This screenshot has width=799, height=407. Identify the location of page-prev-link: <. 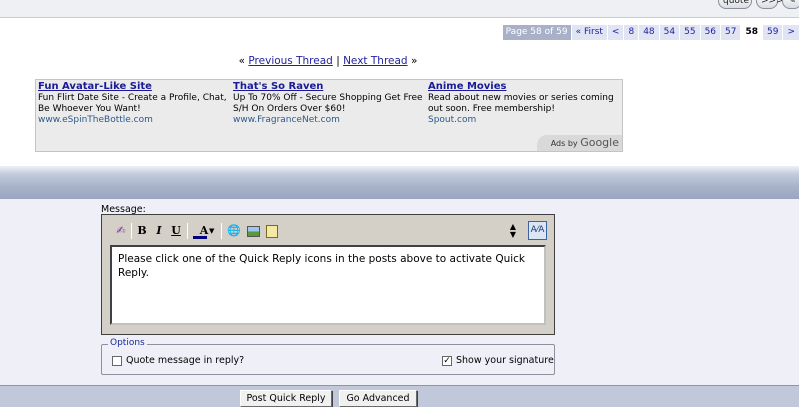
(615, 32).